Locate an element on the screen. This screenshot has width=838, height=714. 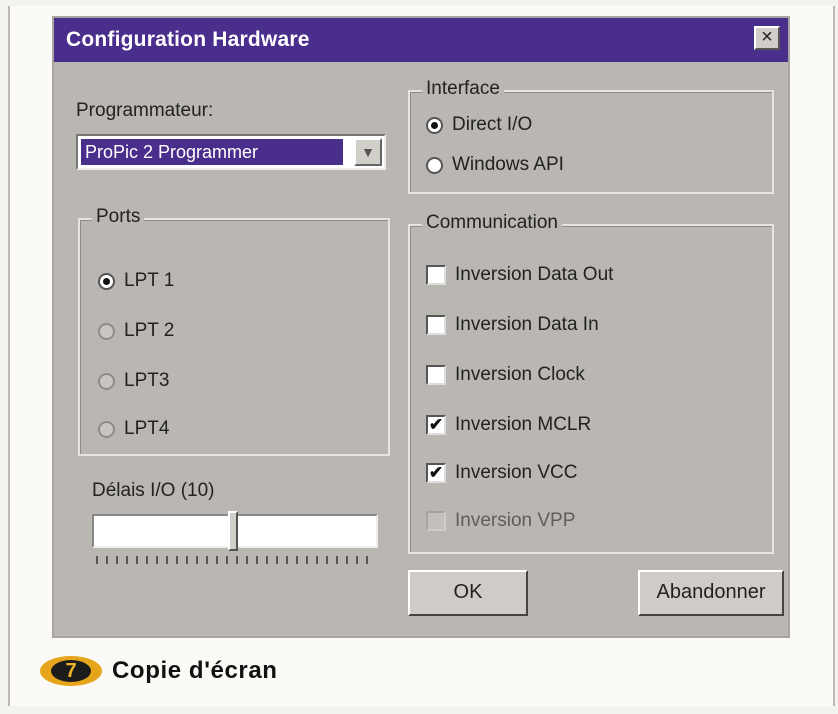
figure-caption: 7 Copie d'écran is located at coordinates (159, 671).